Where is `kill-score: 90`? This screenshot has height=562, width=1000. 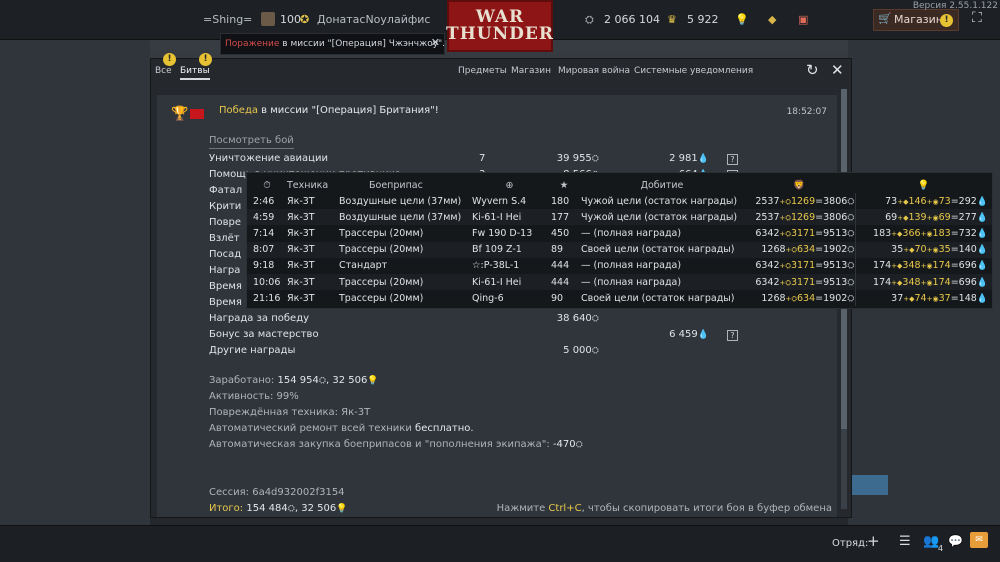
kill-score: 90 is located at coordinates (557, 298).